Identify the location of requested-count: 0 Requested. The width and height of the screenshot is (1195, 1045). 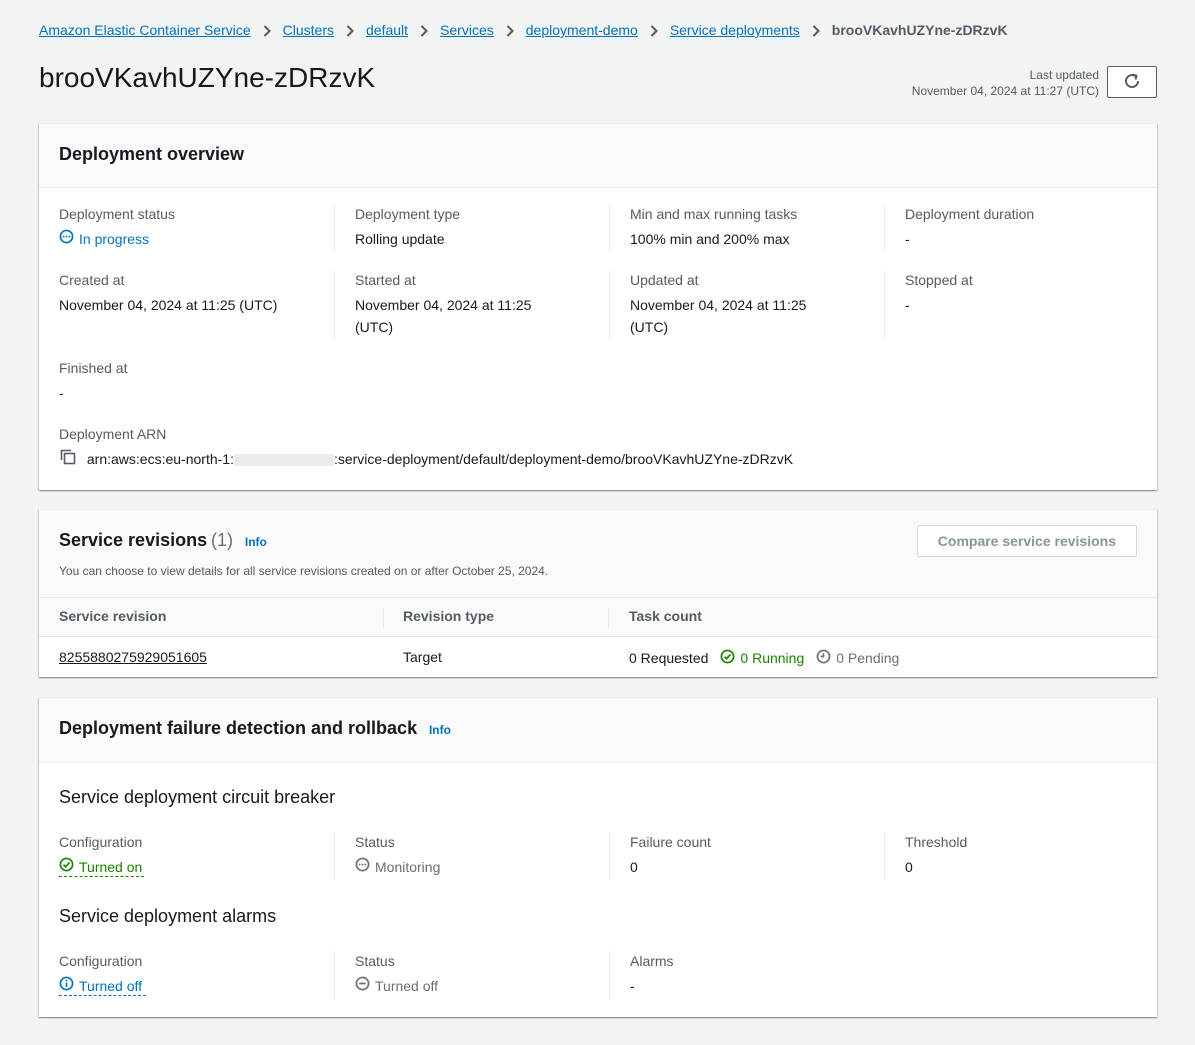
(669, 658).